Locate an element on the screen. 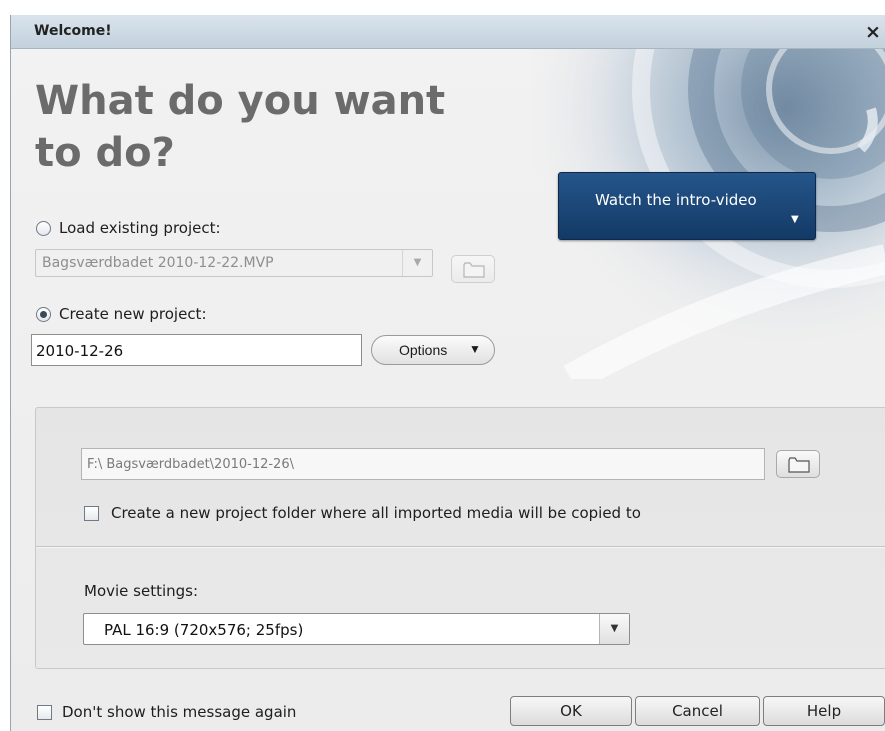 The width and height of the screenshot is (885, 731). ok-button: OK is located at coordinates (571, 711).